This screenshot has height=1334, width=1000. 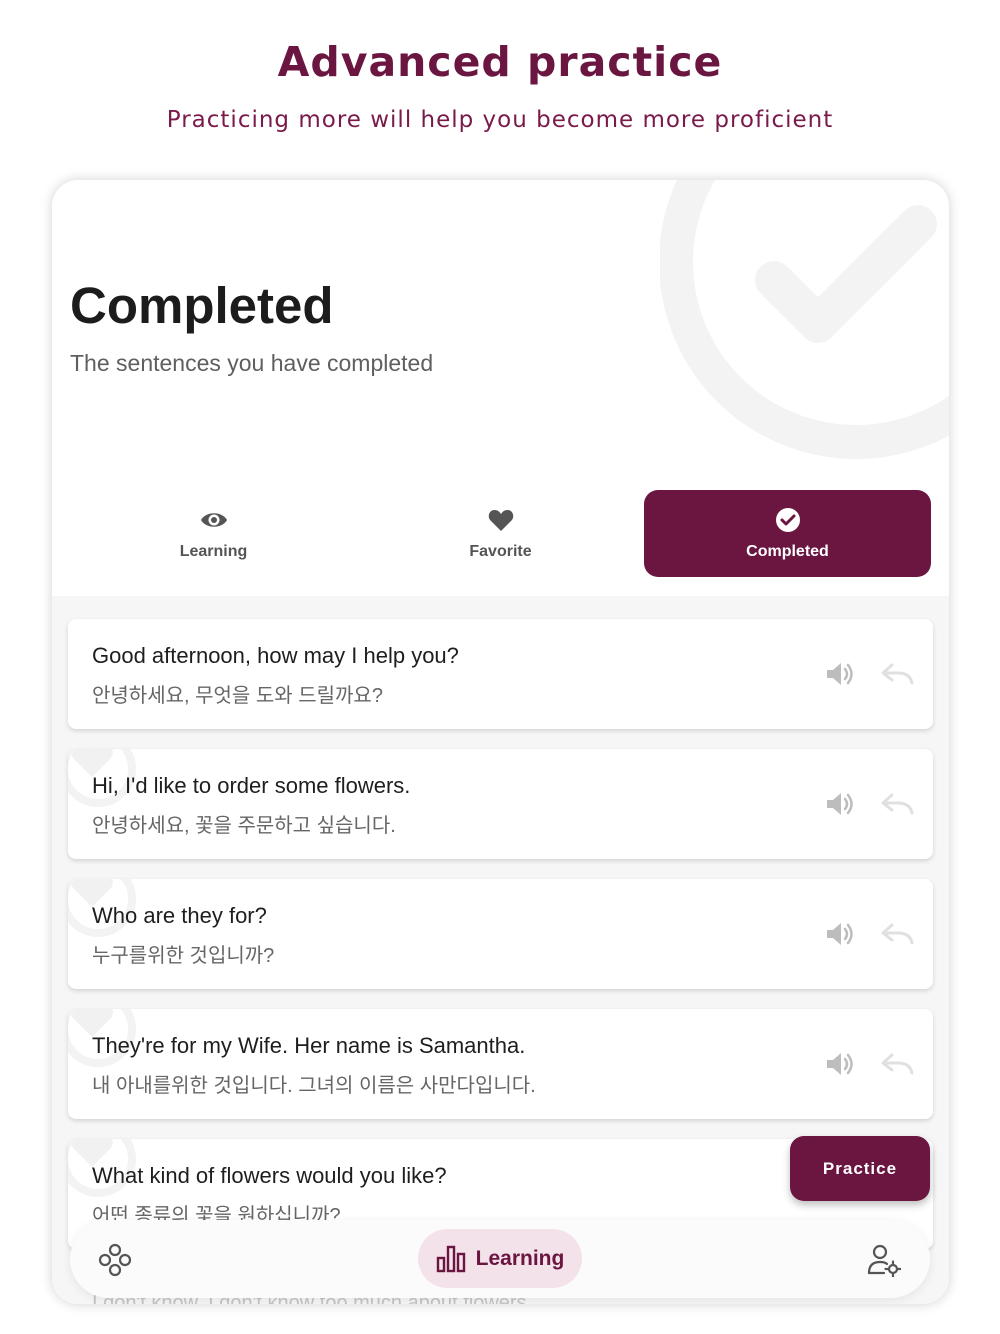 I want to click on tab-label: Learning, so click(x=213, y=551).